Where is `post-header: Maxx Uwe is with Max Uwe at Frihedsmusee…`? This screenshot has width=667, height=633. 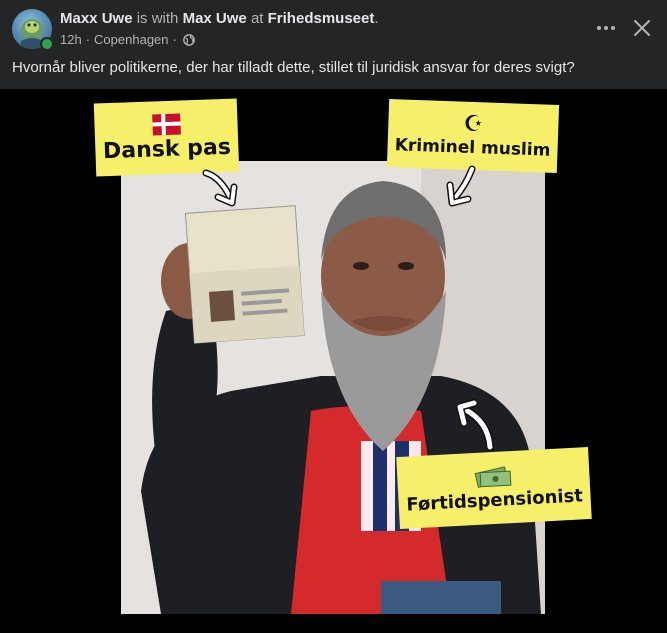 post-header: Maxx Uwe is with Max Uwe at Frihedsmusee… is located at coordinates (333, 28).